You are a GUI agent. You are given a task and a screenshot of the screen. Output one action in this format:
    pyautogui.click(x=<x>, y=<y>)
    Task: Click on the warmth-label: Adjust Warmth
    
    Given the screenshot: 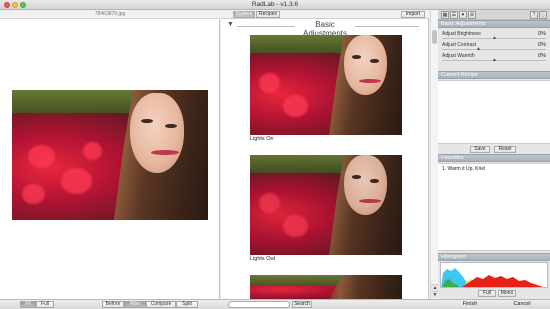 What is the action you would take?
    pyautogui.click(x=458, y=56)
    